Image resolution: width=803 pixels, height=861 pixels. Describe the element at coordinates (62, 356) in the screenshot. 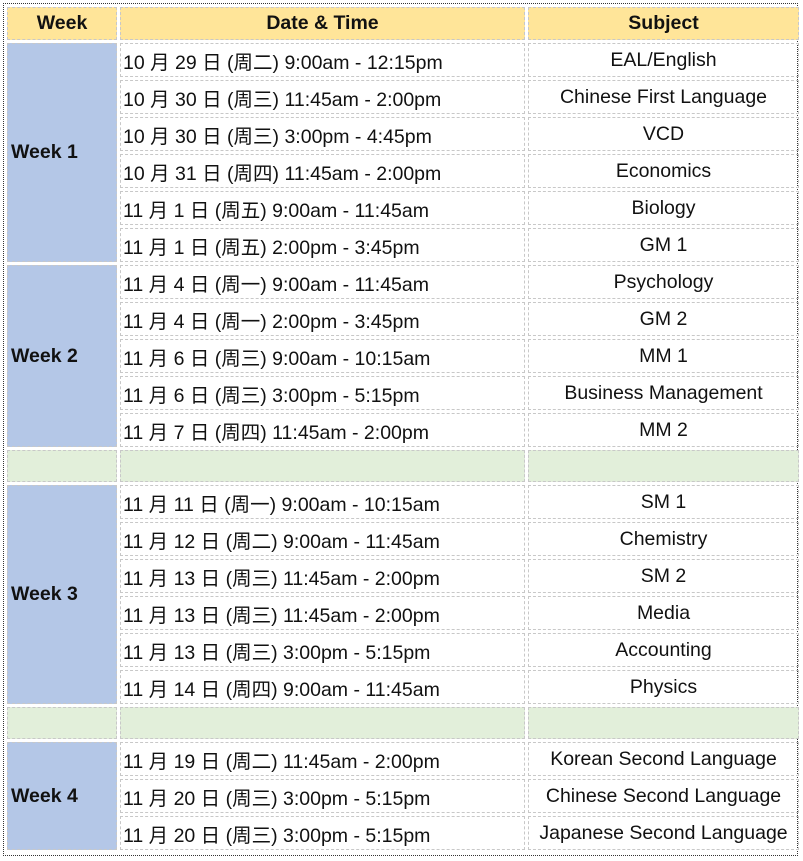

I see `week-label: Week 2` at that location.